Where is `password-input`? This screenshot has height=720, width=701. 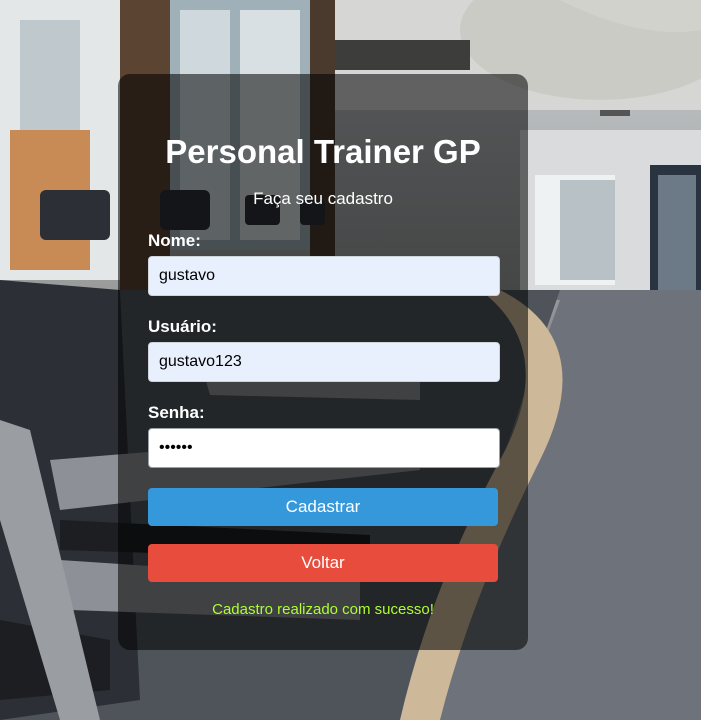 password-input is located at coordinates (324, 448).